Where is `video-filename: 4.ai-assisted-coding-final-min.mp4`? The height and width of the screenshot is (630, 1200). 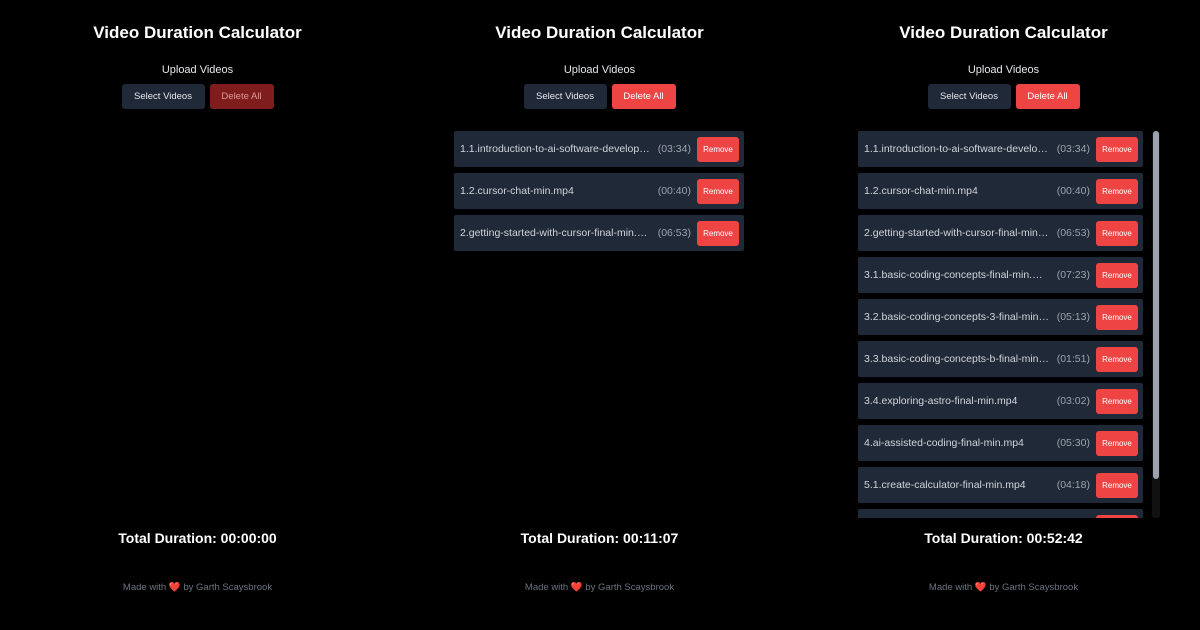 video-filename: 4.ai-assisted-coding-final-min.mp4 is located at coordinates (944, 443).